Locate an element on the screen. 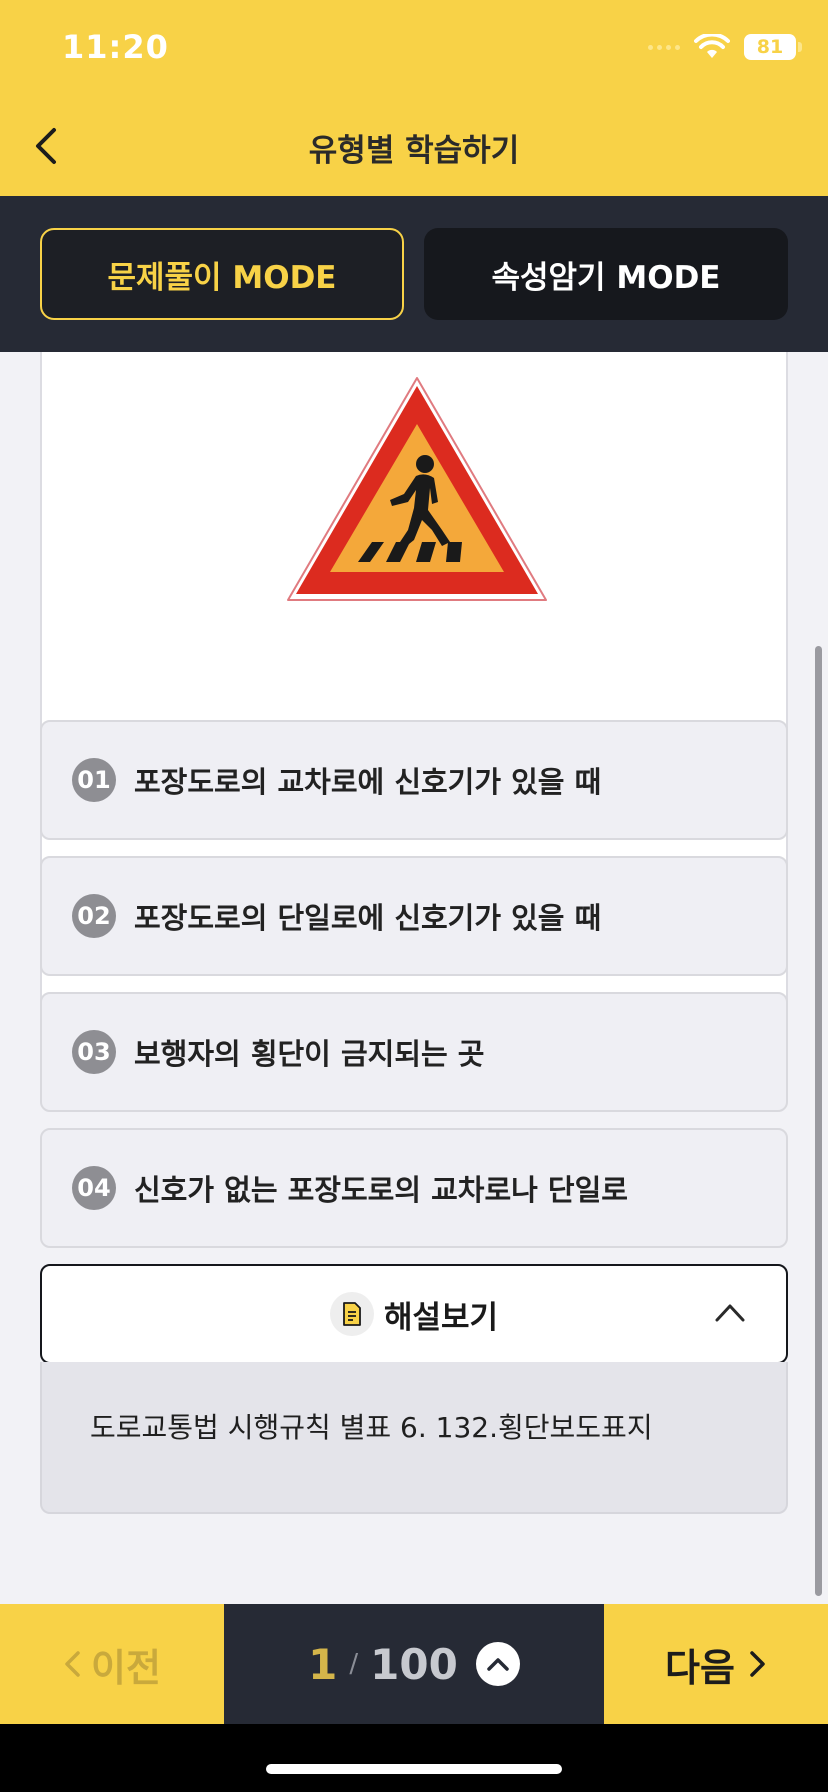  home-indicator is located at coordinates (414, 1769).